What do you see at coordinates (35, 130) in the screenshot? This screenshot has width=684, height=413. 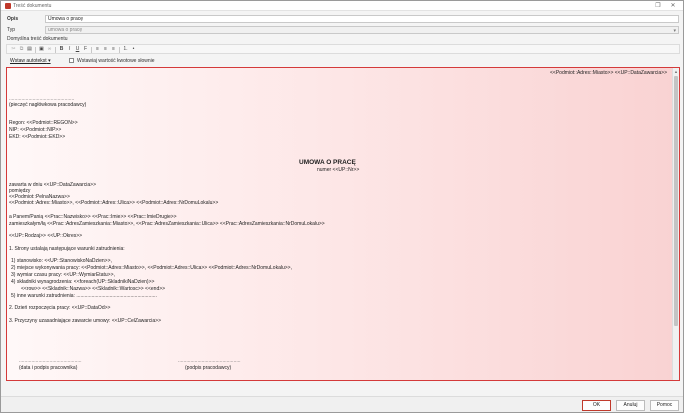 I see `nip-line: NIP: <<Podmiot::NIP>>` at bounding box center [35, 130].